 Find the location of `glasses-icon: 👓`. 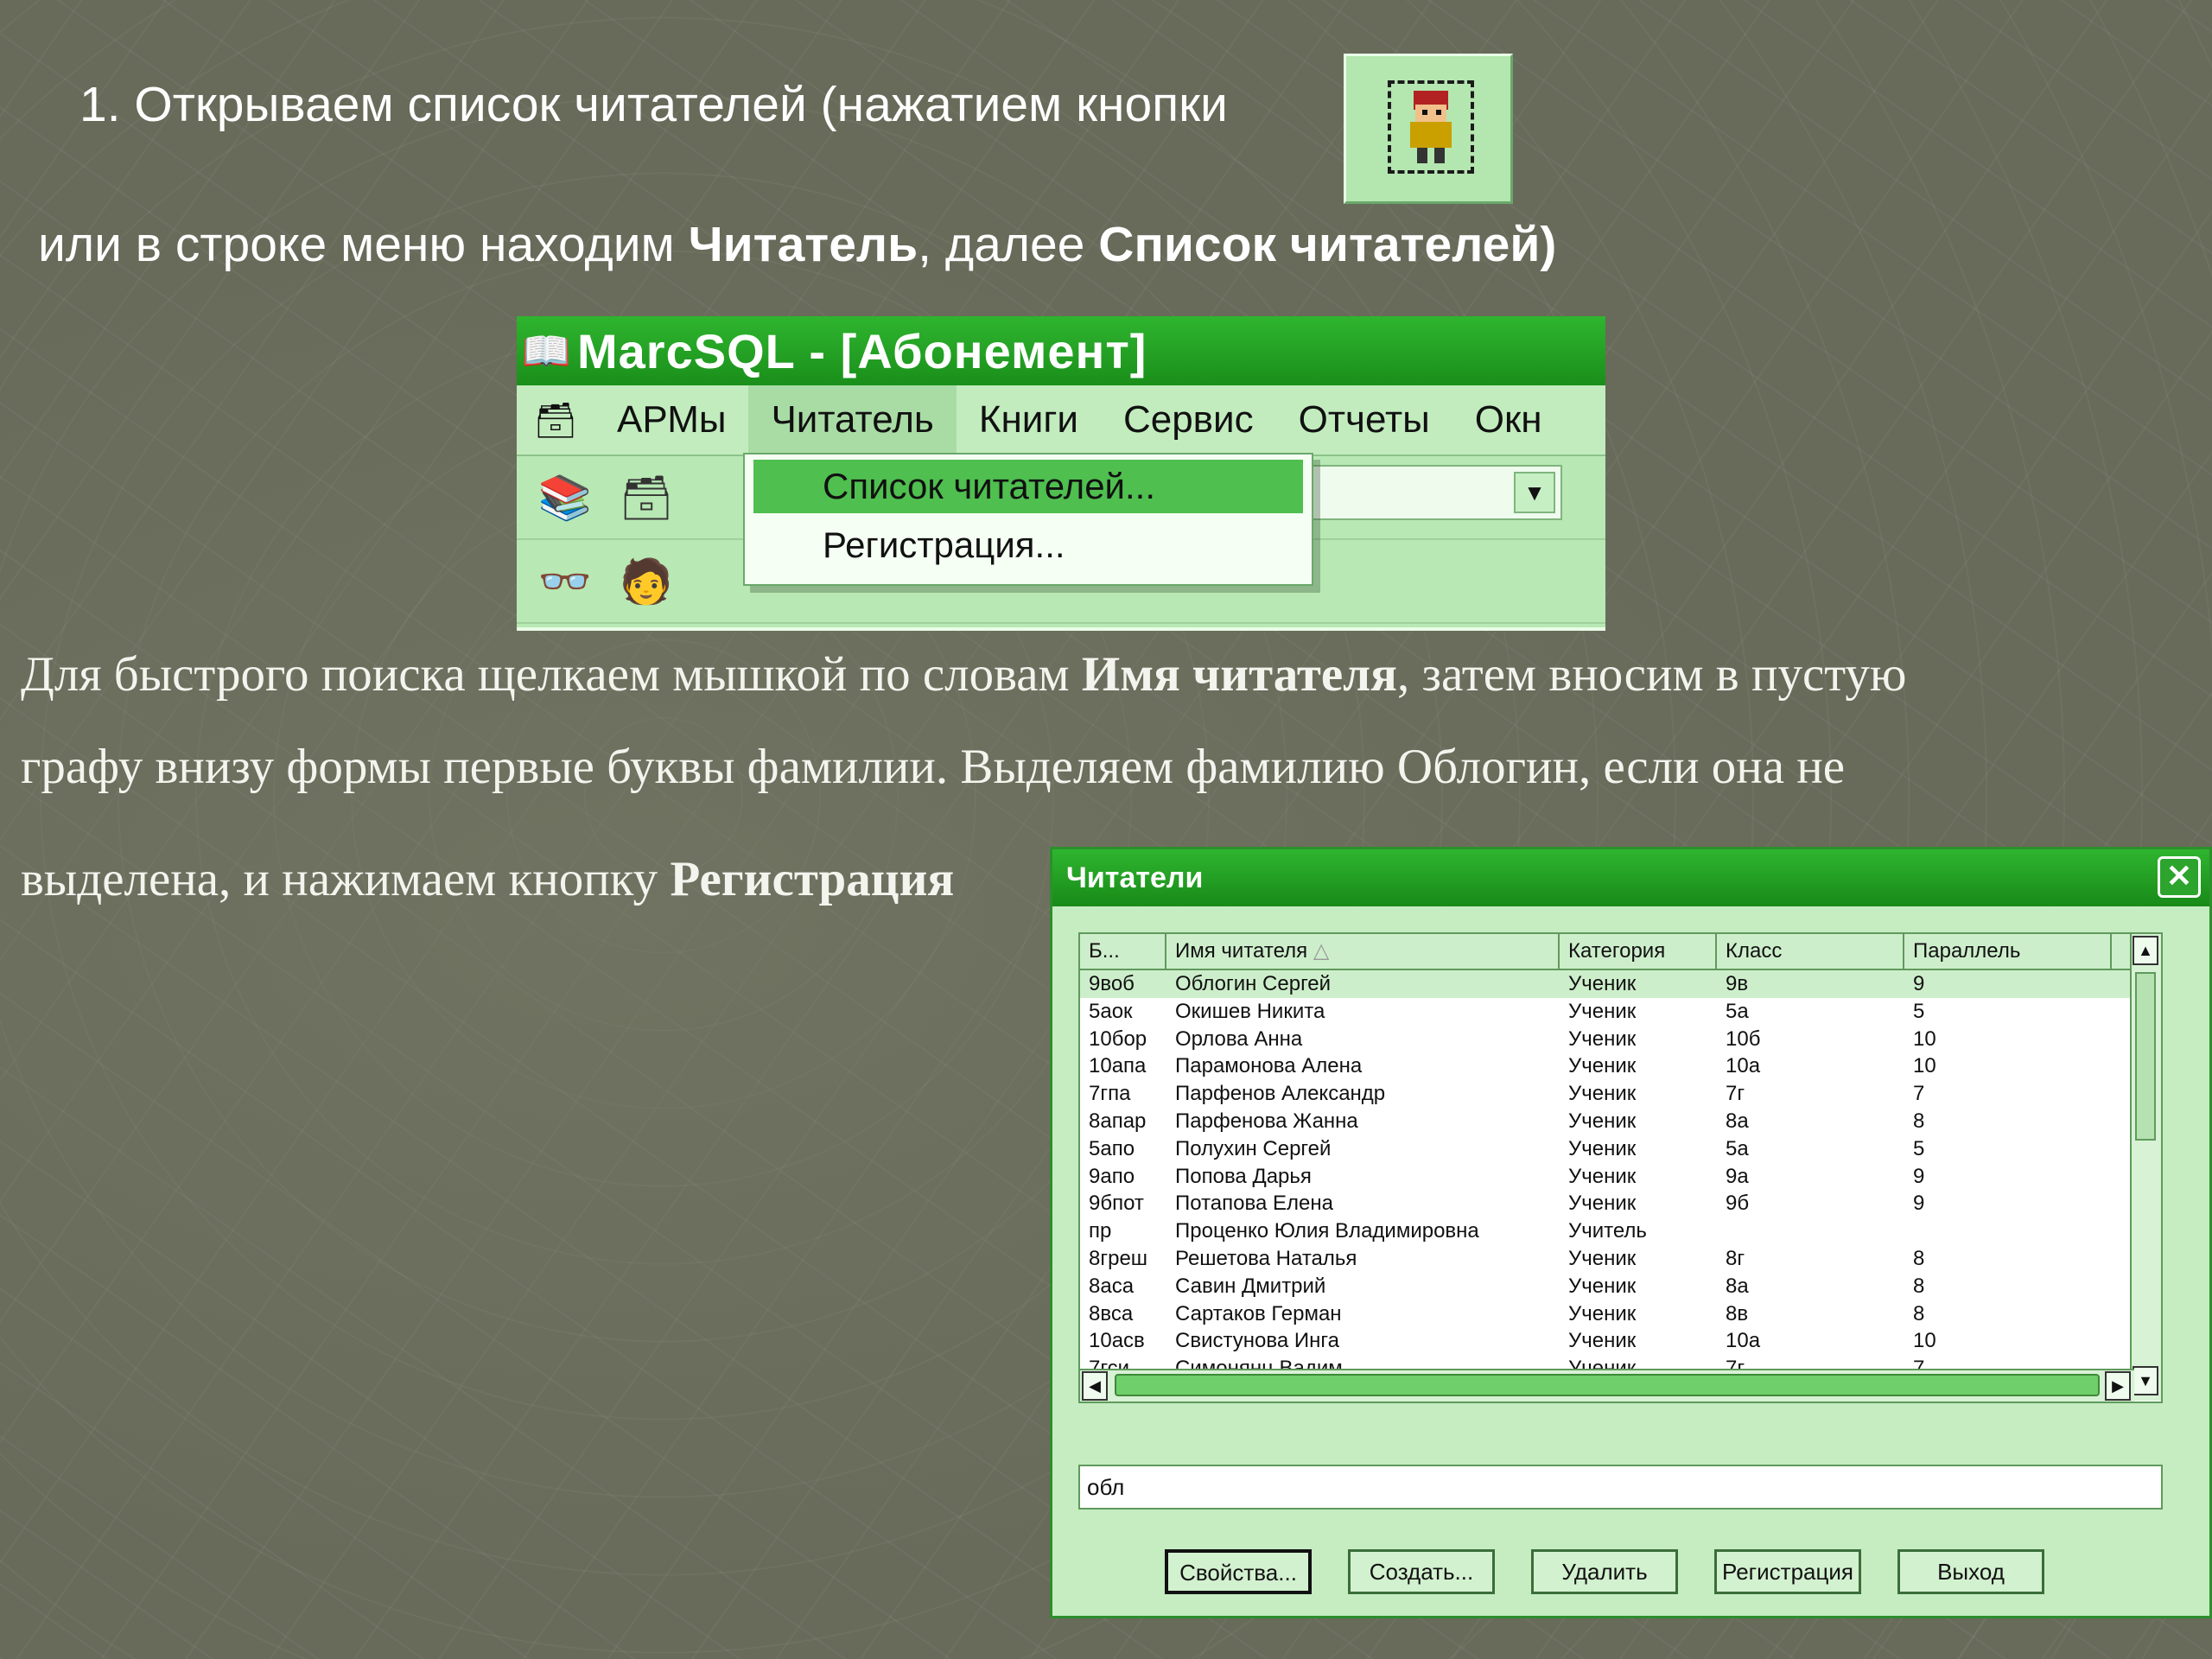

glasses-icon: 👓 is located at coordinates (565, 581).